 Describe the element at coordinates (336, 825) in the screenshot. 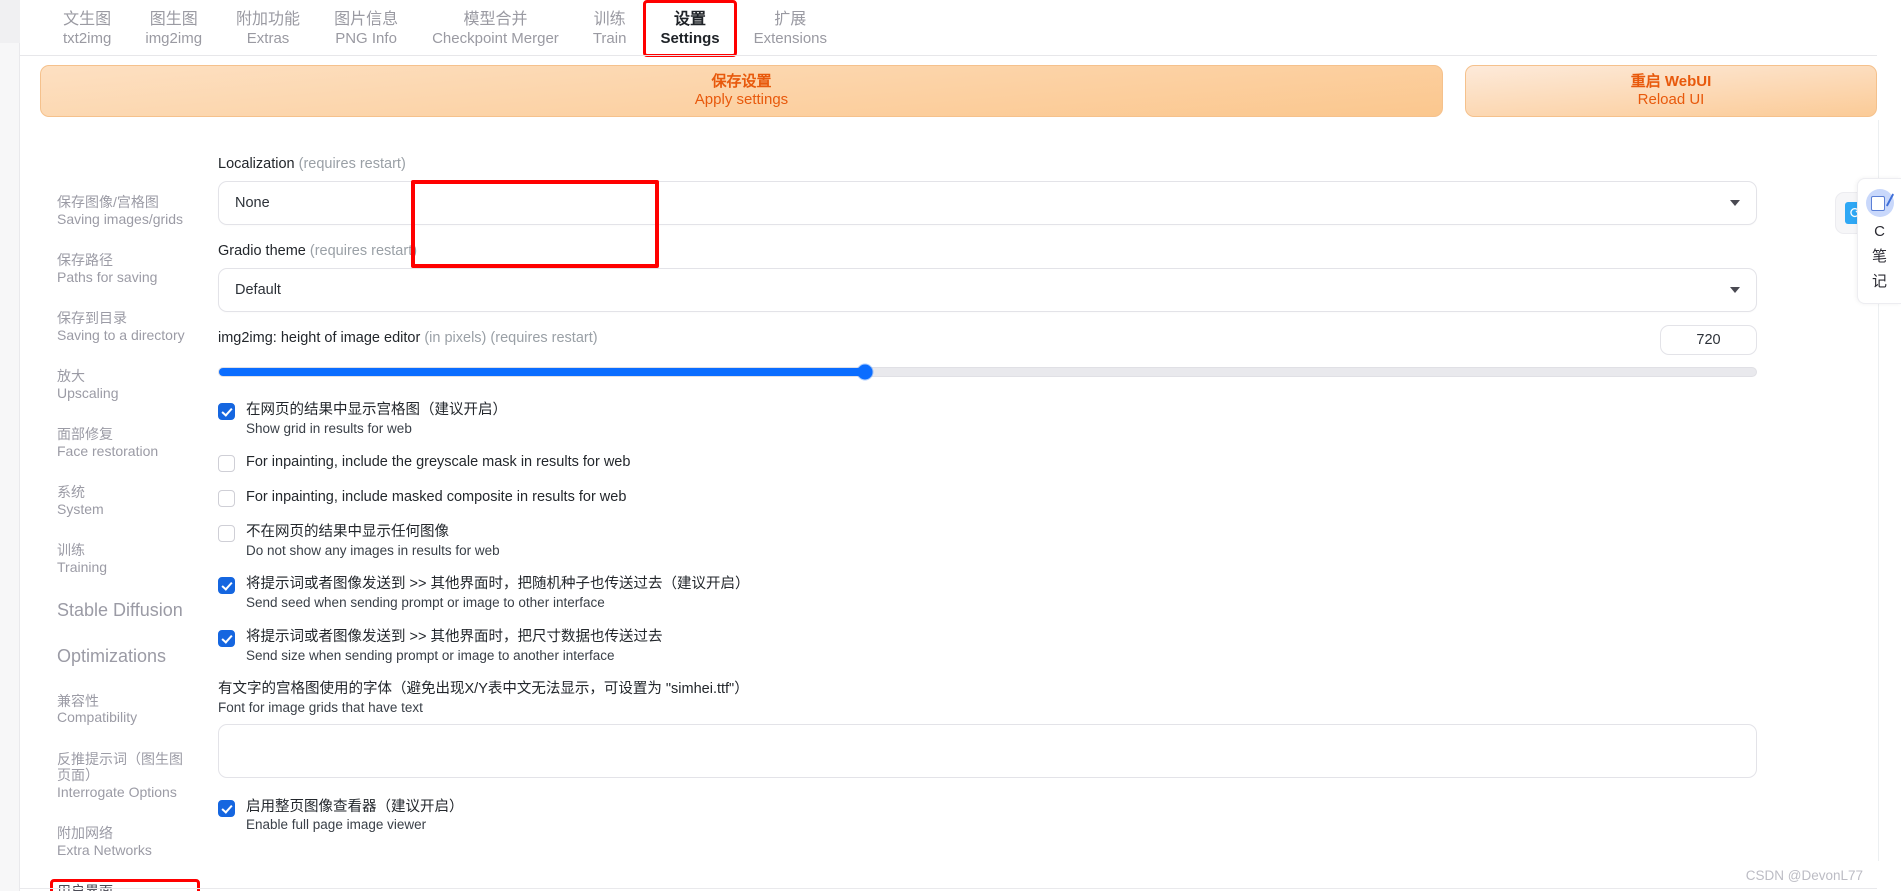

I see `full-page-viewer-label-en: Enable full page image viewer` at that location.